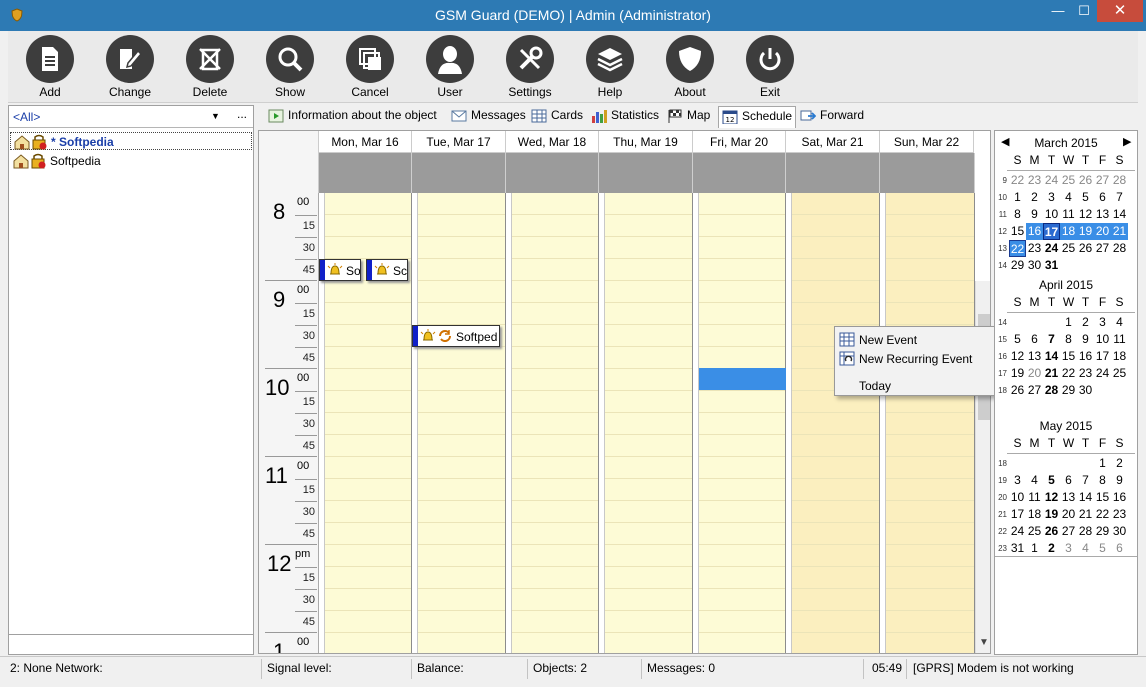 Image resolution: width=1146 pixels, height=687 pixels. I want to click on about-button: About, so click(690, 68).